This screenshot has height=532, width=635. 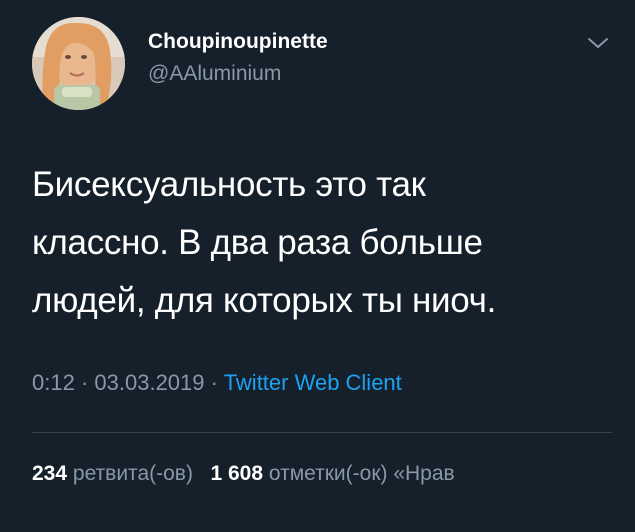 I want to click on retweets-stat: 234 ретвита(-ов), so click(x=115, y=473).